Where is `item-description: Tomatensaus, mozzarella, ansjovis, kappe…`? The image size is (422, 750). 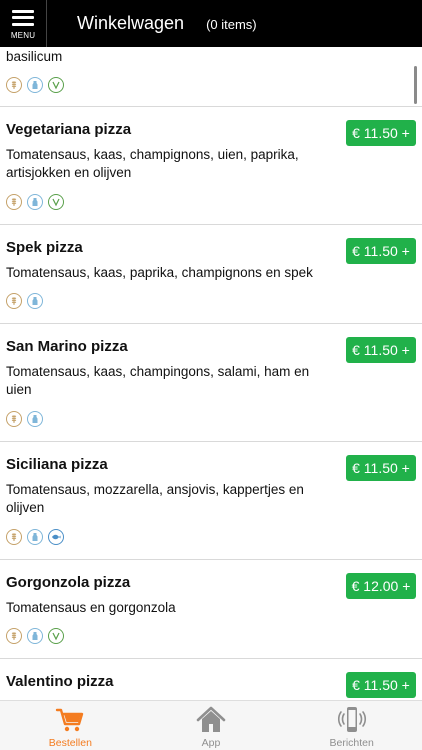 item-description: Tomatensaus, mozzarella, ansjovis, kappe… is located at coordinates (155, 498).